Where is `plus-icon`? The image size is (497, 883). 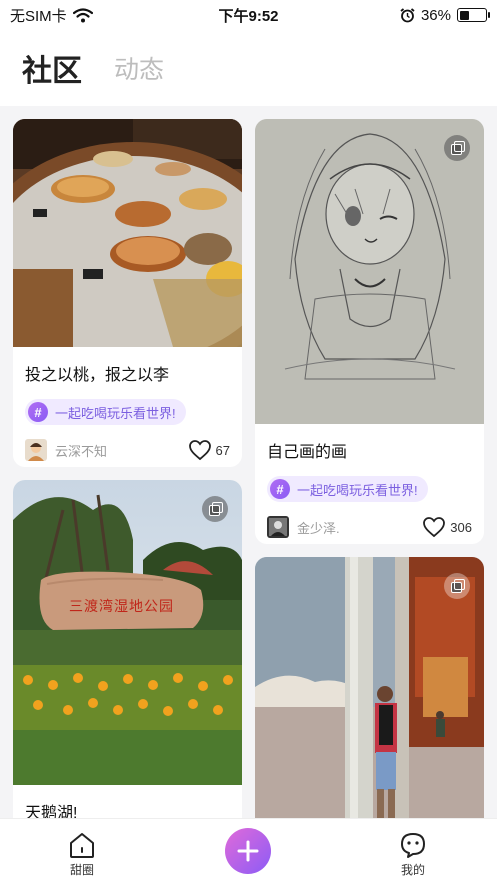 plus-icon is located at coordinates (248, 851).